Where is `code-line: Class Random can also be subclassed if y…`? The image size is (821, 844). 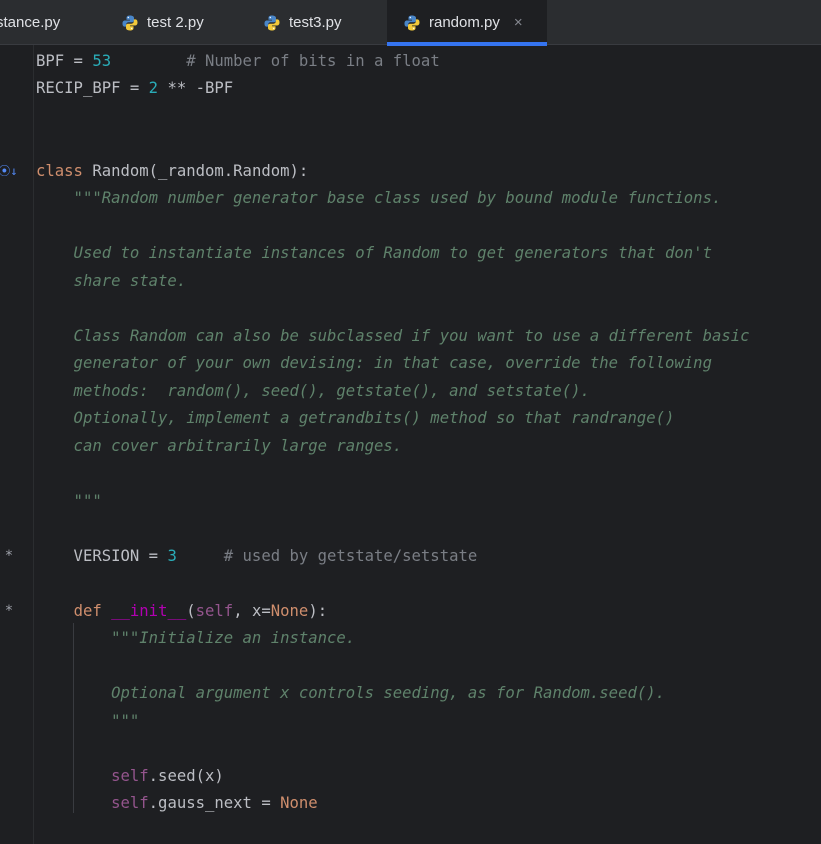 code-line: Class Random can also be subclassed if y… is located at coordinates (393, 336).